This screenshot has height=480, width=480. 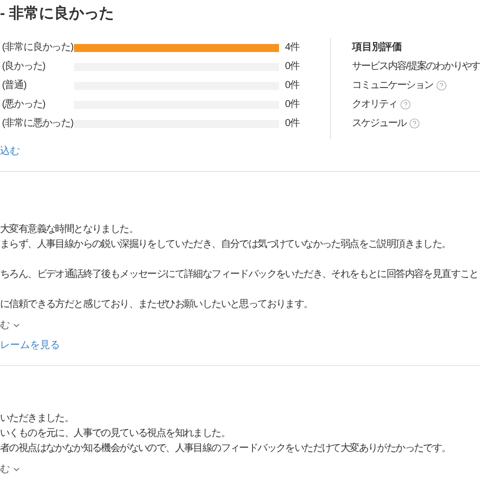 What do you see at coordinates (156, 305) in the screenshot?
I see `review-text: に信頼できる方だと感じており、またぜひお願いしたいと思っております。` at bounding box center [156, 305].